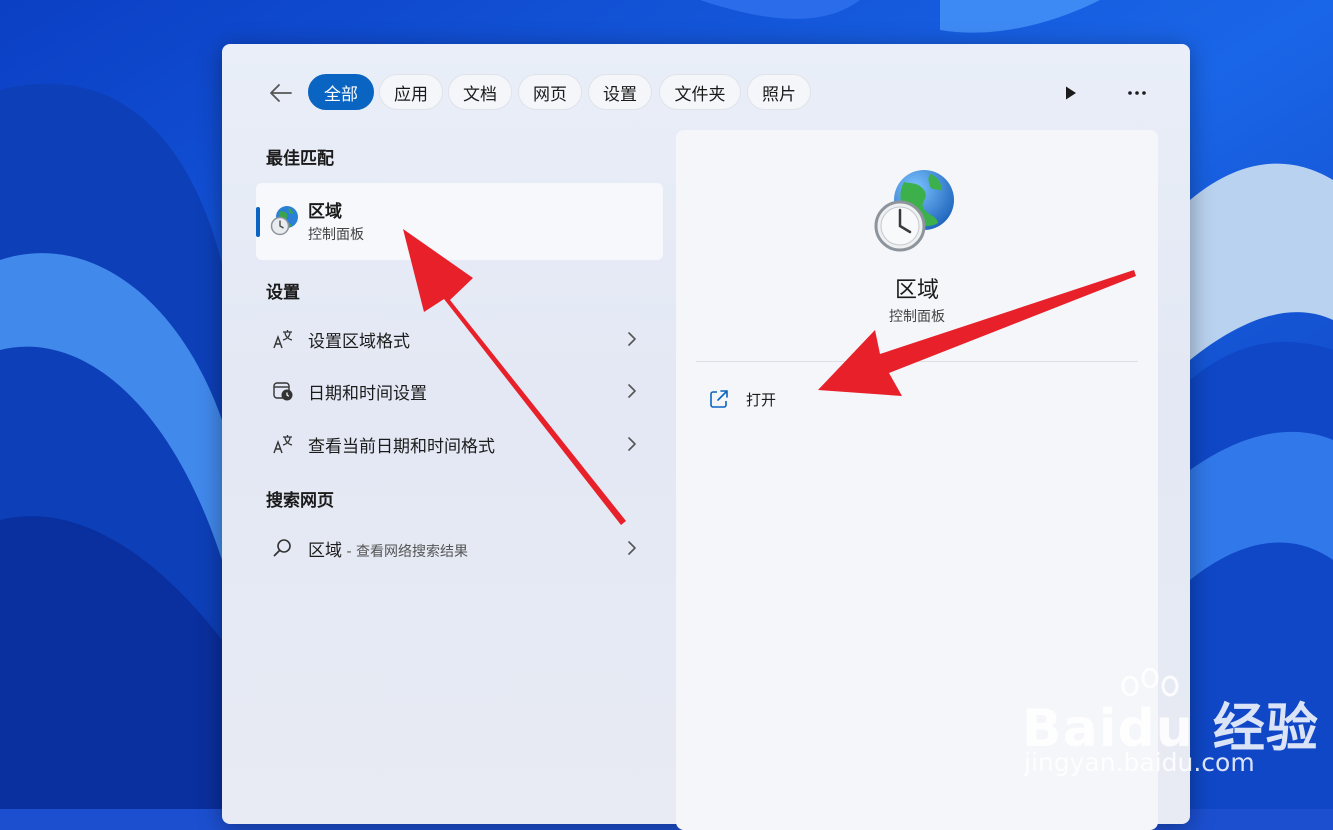  Describe the element at coordinates (405, 552) in the screenshot. I see `web-search-suffix: - 查看网络搜索结果` at that location.